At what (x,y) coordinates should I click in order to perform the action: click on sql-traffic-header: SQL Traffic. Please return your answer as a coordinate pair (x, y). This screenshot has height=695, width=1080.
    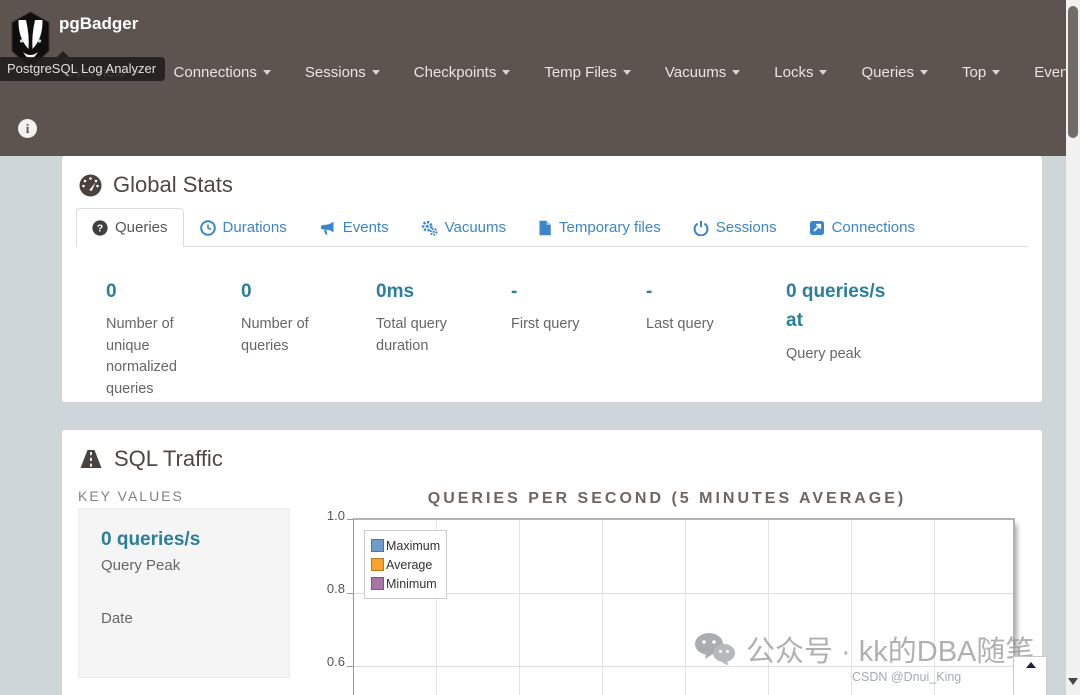
    Looking at the image, I should click on (552, 454).